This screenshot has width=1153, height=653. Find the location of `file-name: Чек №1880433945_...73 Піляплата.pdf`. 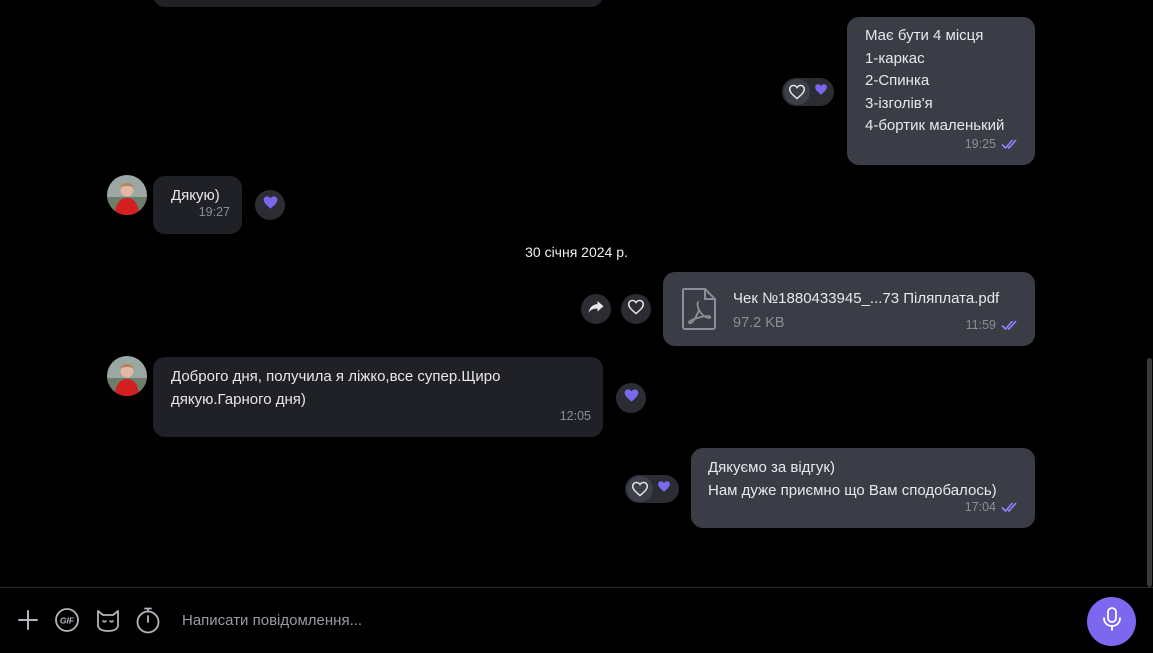

file-name: Чек №1880433945_...73 Піляплата.pdf is located at coordinates (866, 299).